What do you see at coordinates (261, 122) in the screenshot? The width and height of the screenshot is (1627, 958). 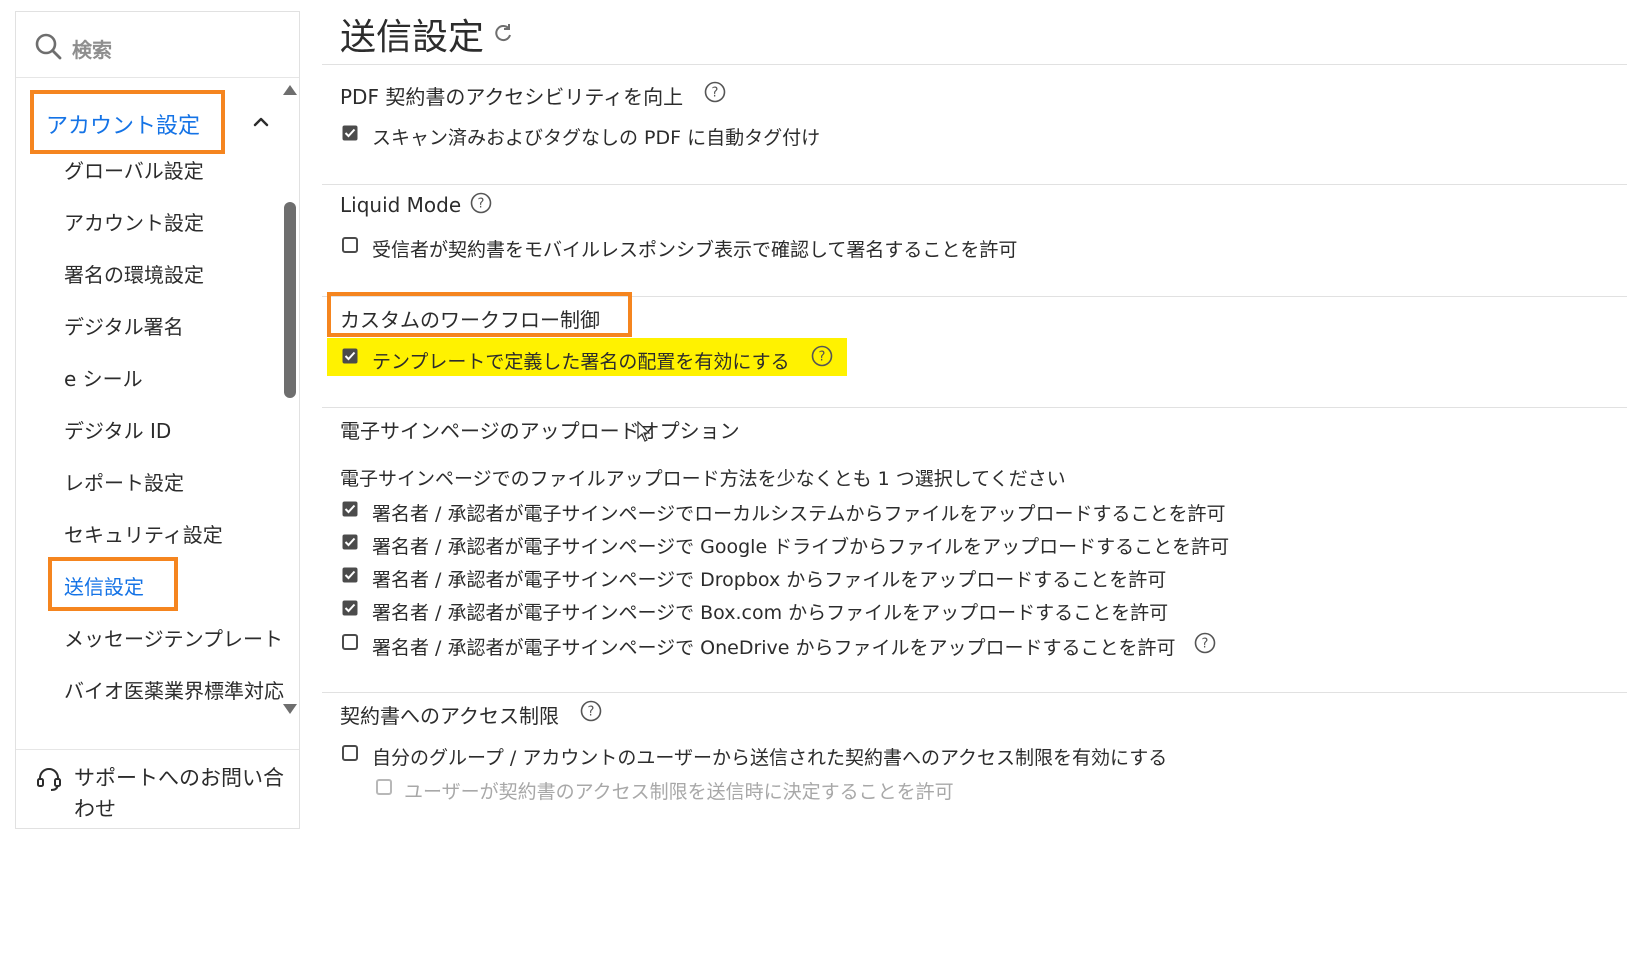 I see `chevron-up-icon` at bounding box center [261, 122].